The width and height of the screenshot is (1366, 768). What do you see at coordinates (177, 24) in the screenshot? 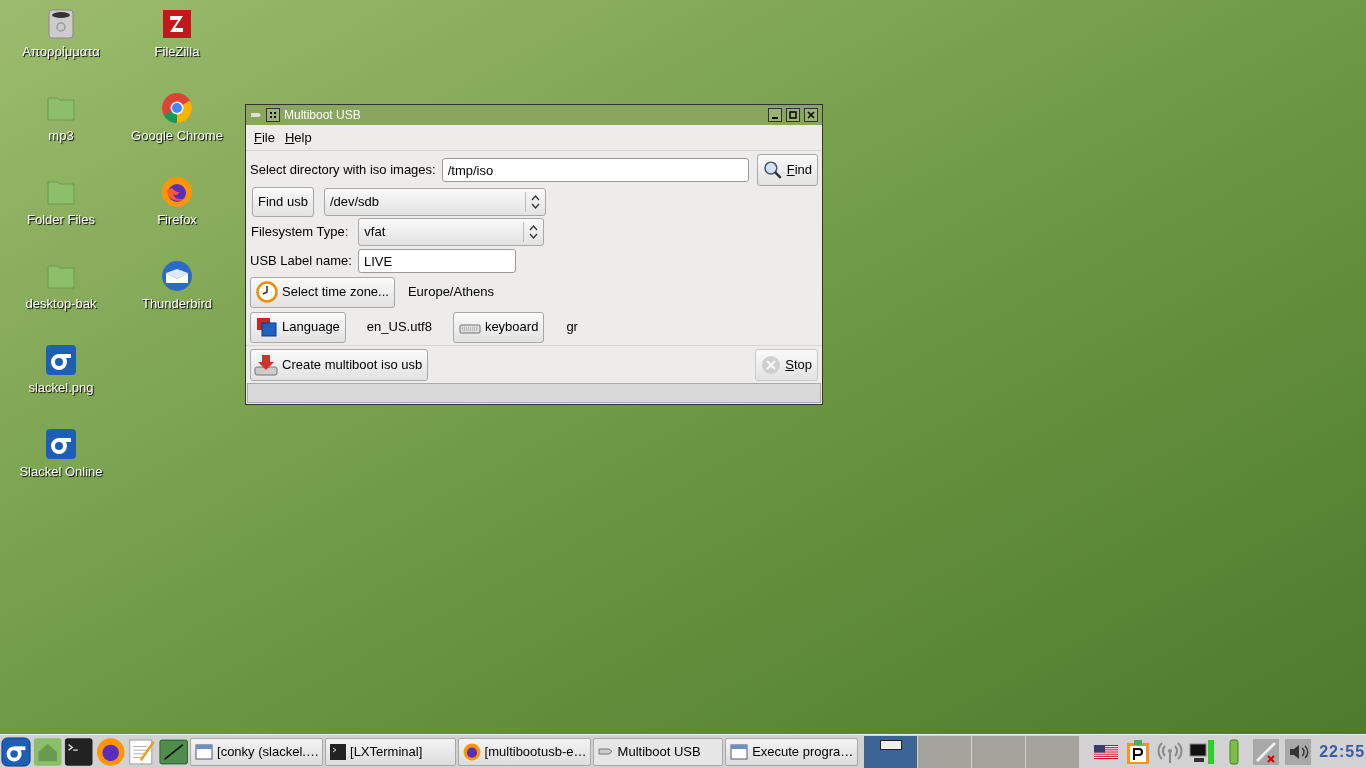
I see `filezilla-logo-icon` at bounding box center [177, 24].